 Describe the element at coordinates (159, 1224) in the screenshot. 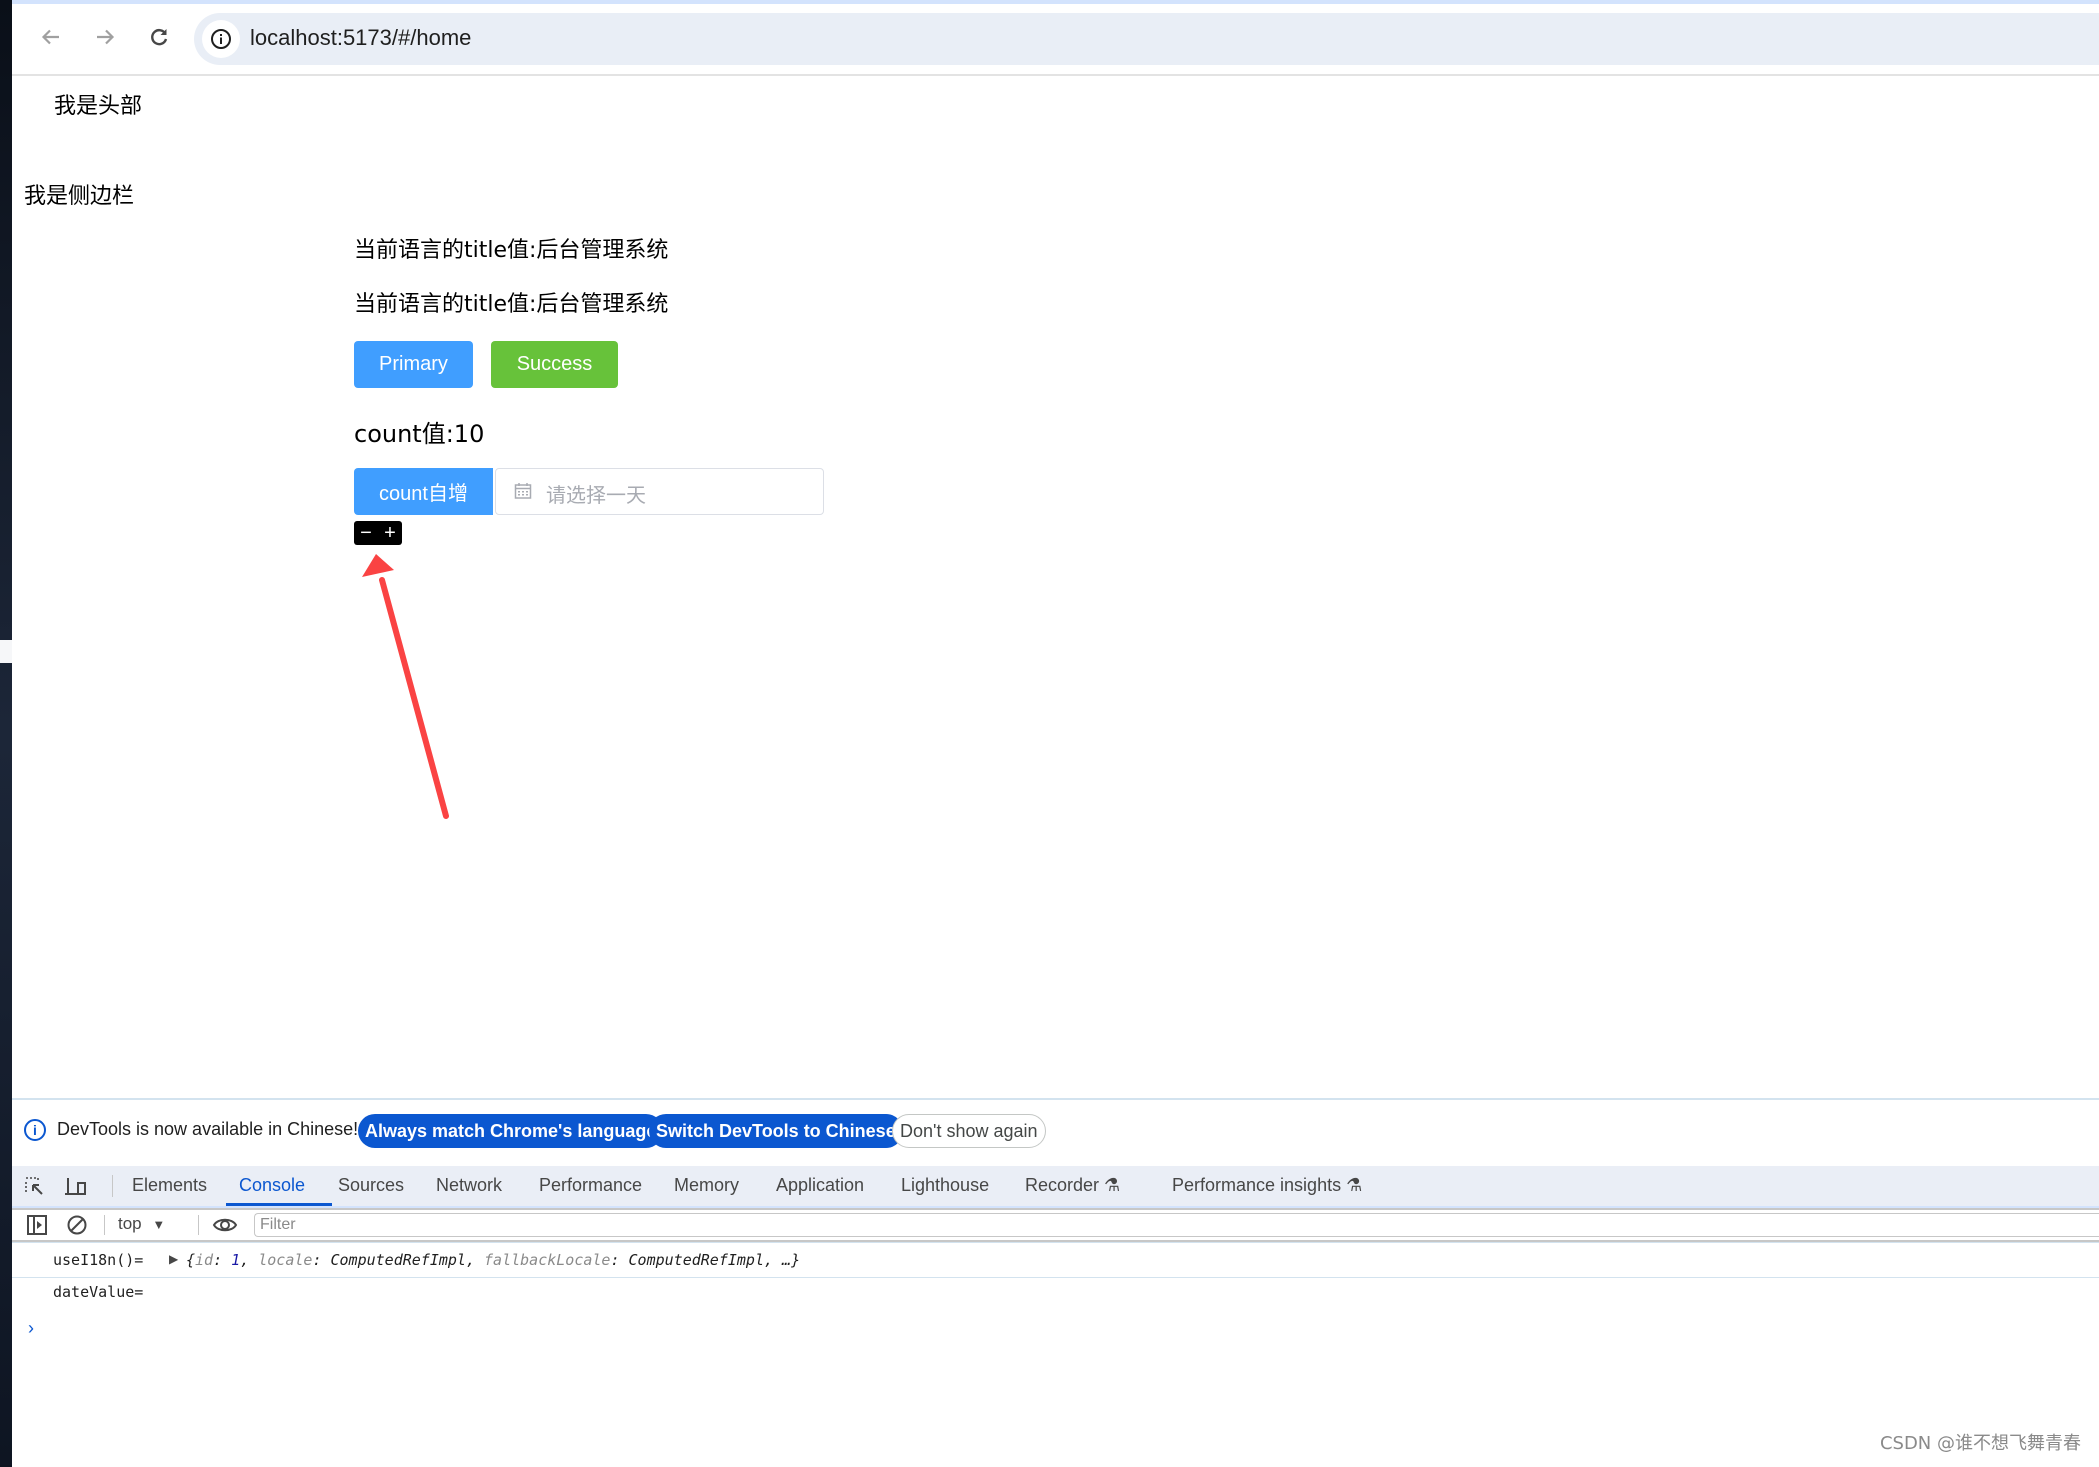

I see `dropdown-triangle-icon: ▼` at that location.